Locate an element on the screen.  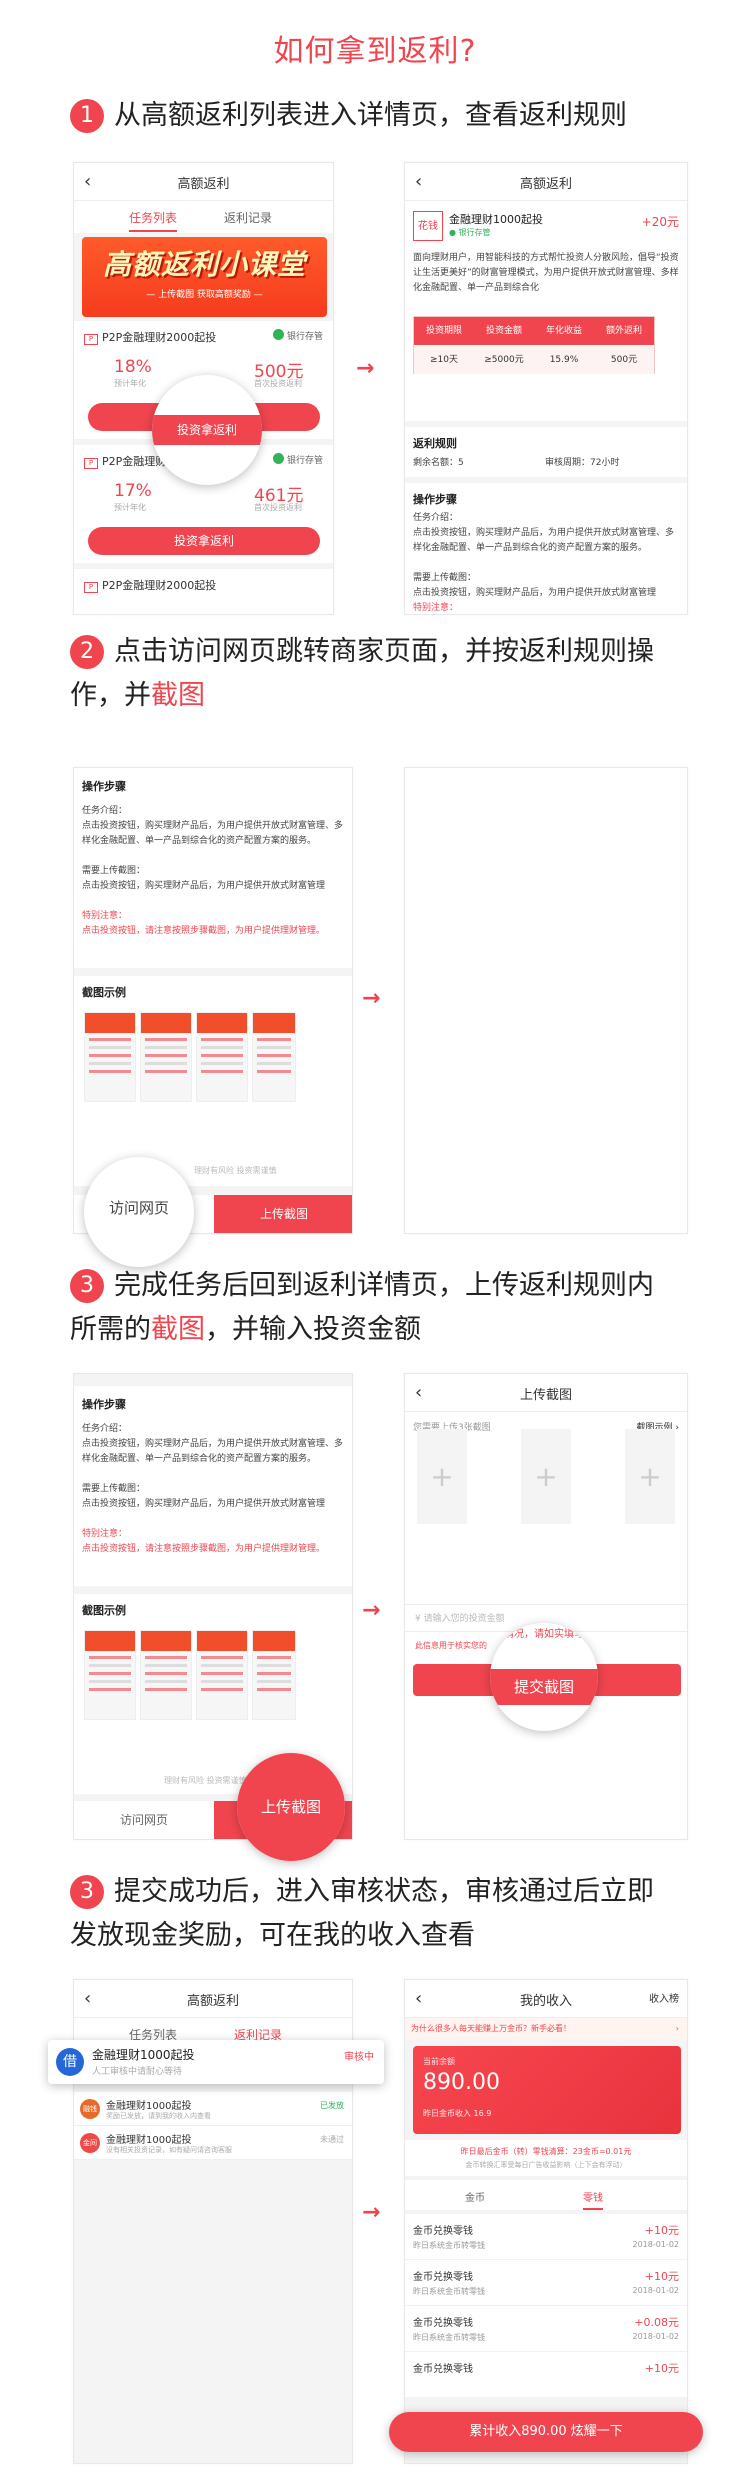
record-sub: 没有相关投资记录，如有疑问请咨询客服 is located at coordinates (169, 2150).